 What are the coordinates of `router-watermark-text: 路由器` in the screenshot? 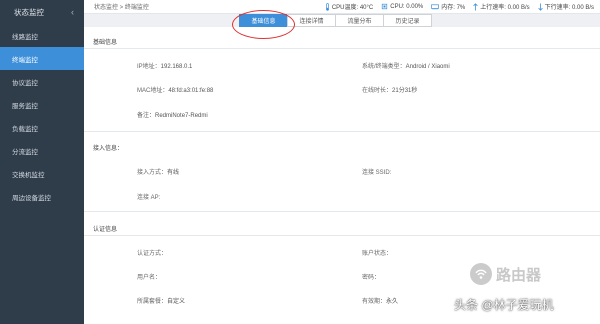 It's located at (519, 275).